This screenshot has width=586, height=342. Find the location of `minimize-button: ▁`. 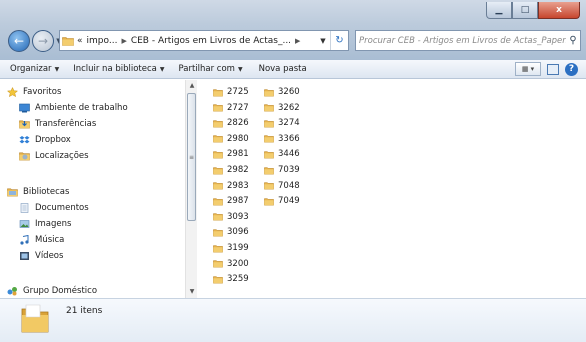

minimize-button: ▁ is located at coordinates (499, 10).